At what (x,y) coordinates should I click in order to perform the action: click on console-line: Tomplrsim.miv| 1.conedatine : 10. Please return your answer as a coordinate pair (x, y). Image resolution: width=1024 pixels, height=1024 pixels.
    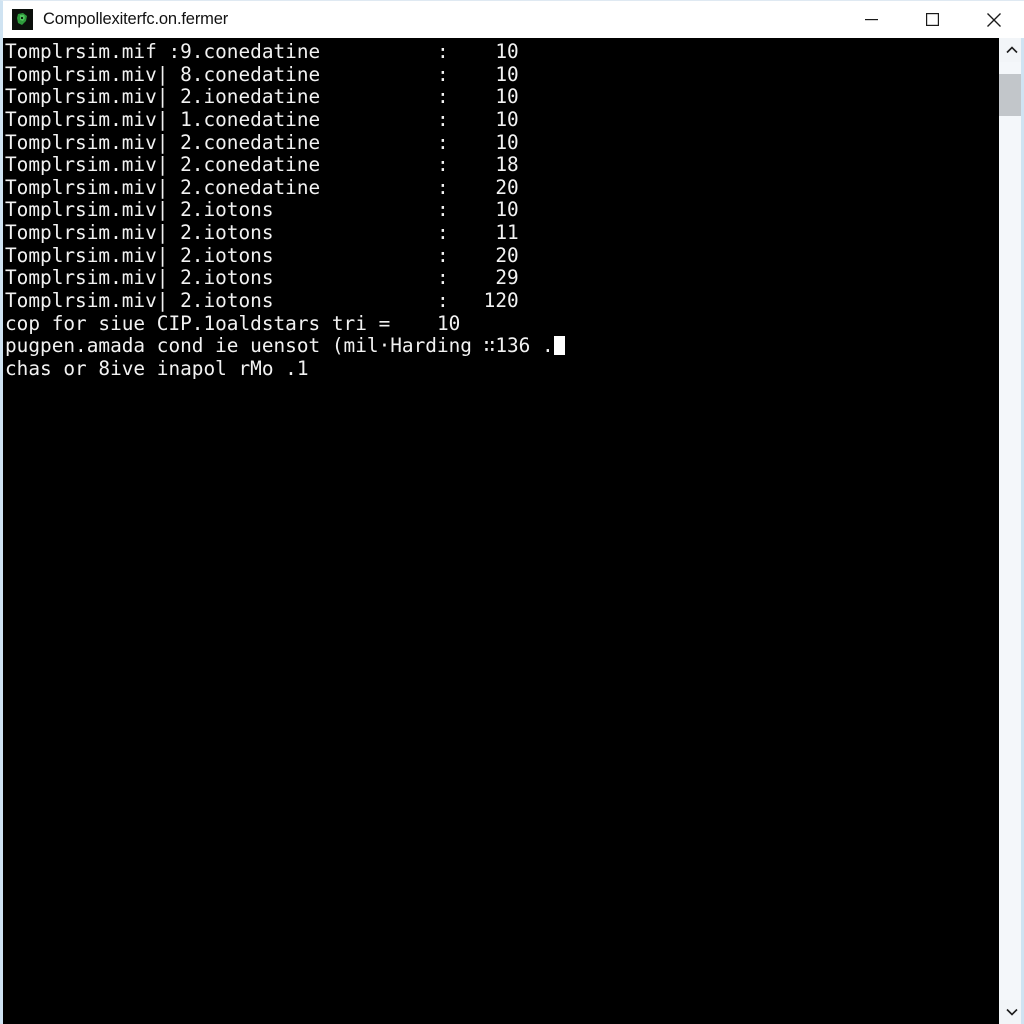
    Looking at the image, I should click on (501, 119).